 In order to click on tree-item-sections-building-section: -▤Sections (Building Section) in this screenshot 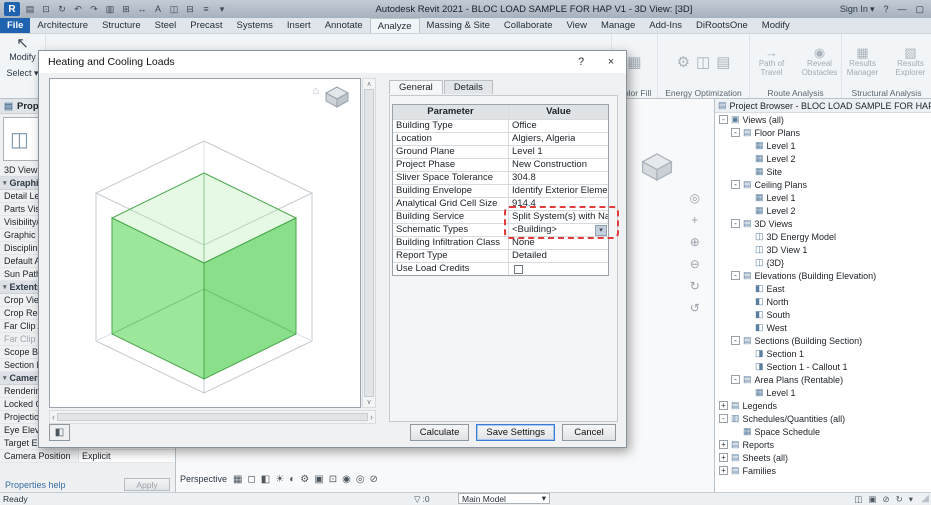, I will do `click(823, 340)`.